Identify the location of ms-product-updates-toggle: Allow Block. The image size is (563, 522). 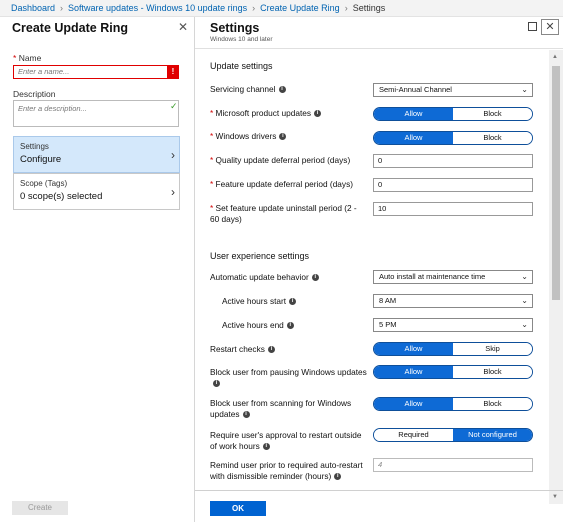
(453, 114).